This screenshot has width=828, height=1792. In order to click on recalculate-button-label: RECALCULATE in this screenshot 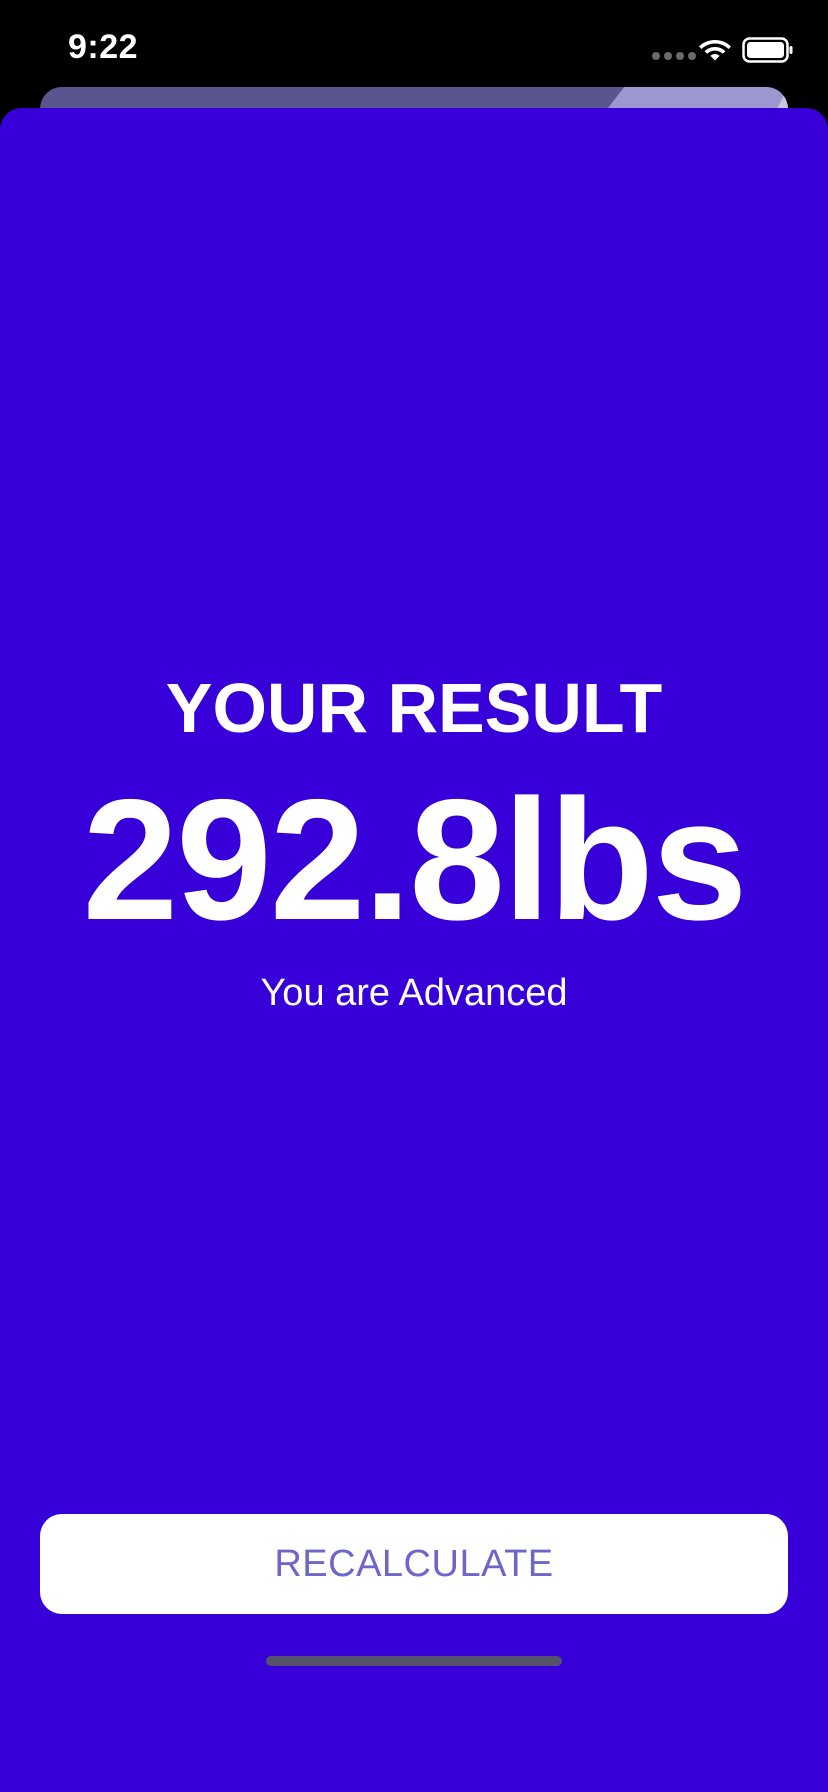, I will do `click(414, 1563)`.